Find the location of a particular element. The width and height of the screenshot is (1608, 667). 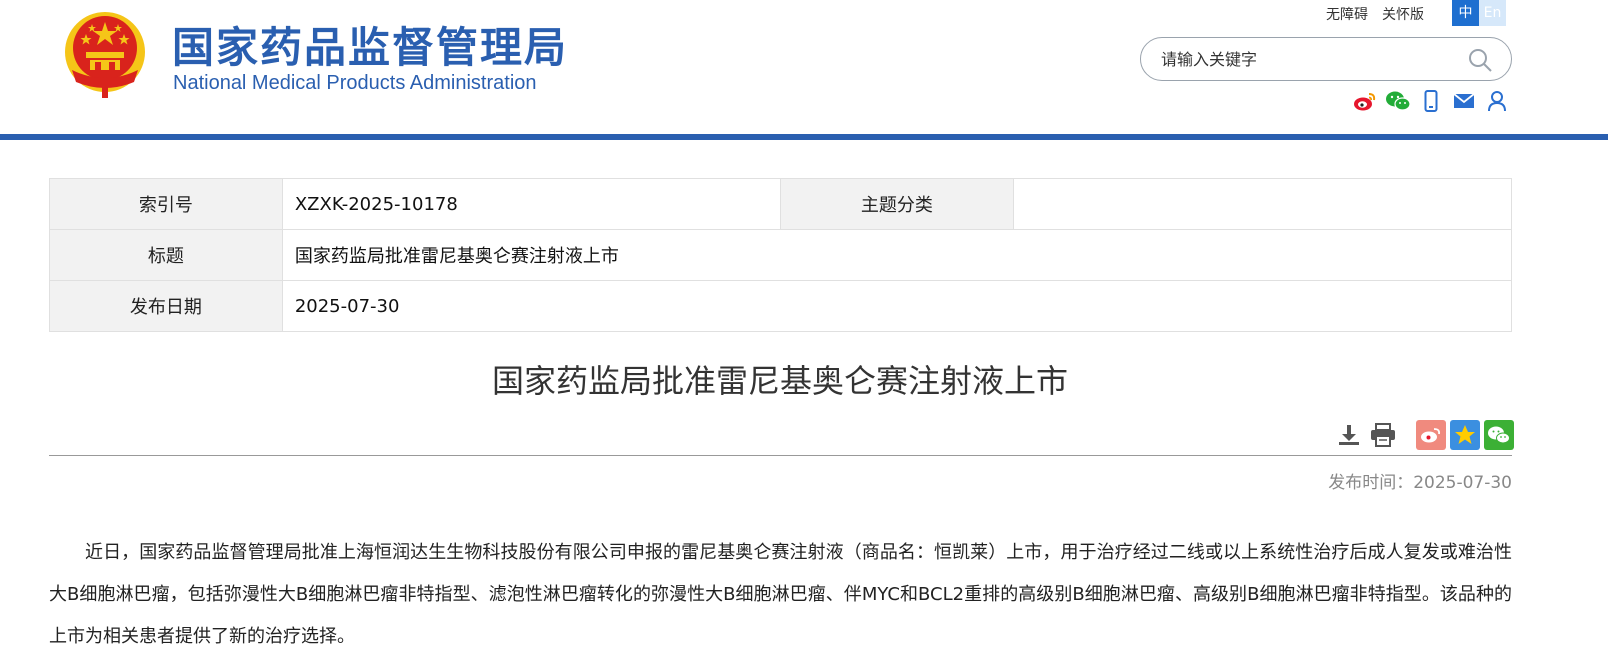

article-toolbar is located at coordinates (1422, 435).